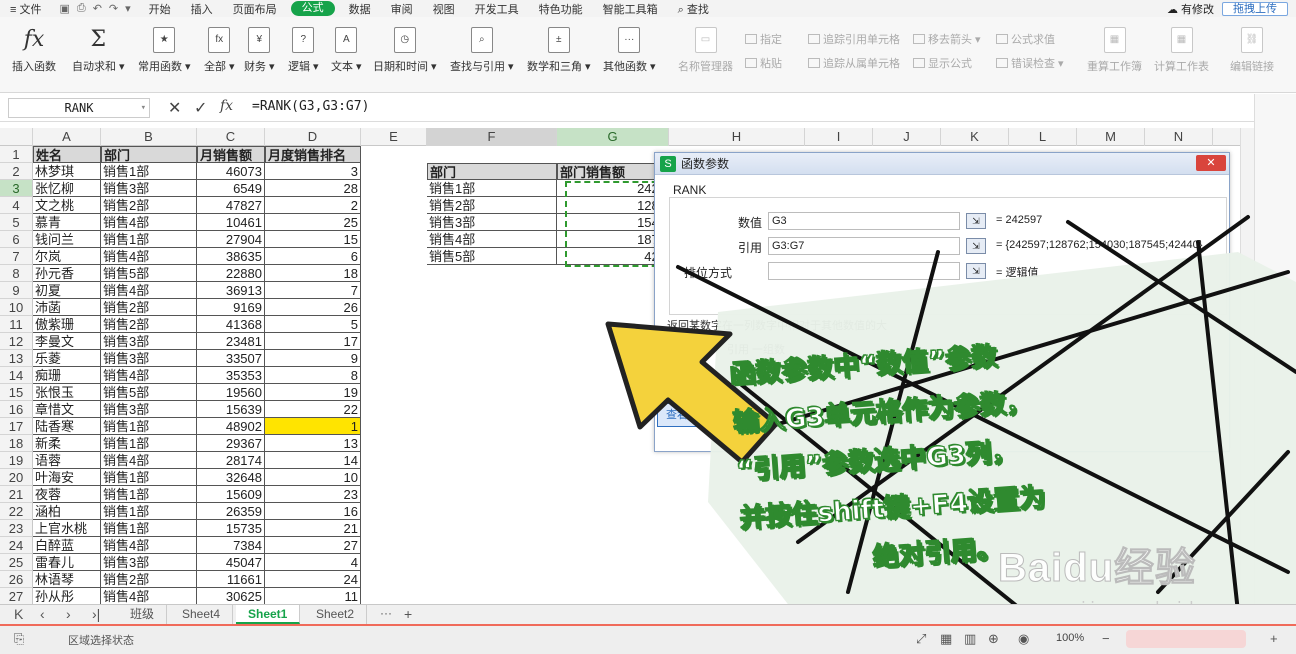 The image size is (1296, 654). Describe the element at coordinates (482, 50) in the screenshot. I see `lookup-button: ⌕ 查找与引用 ▾` at that location.